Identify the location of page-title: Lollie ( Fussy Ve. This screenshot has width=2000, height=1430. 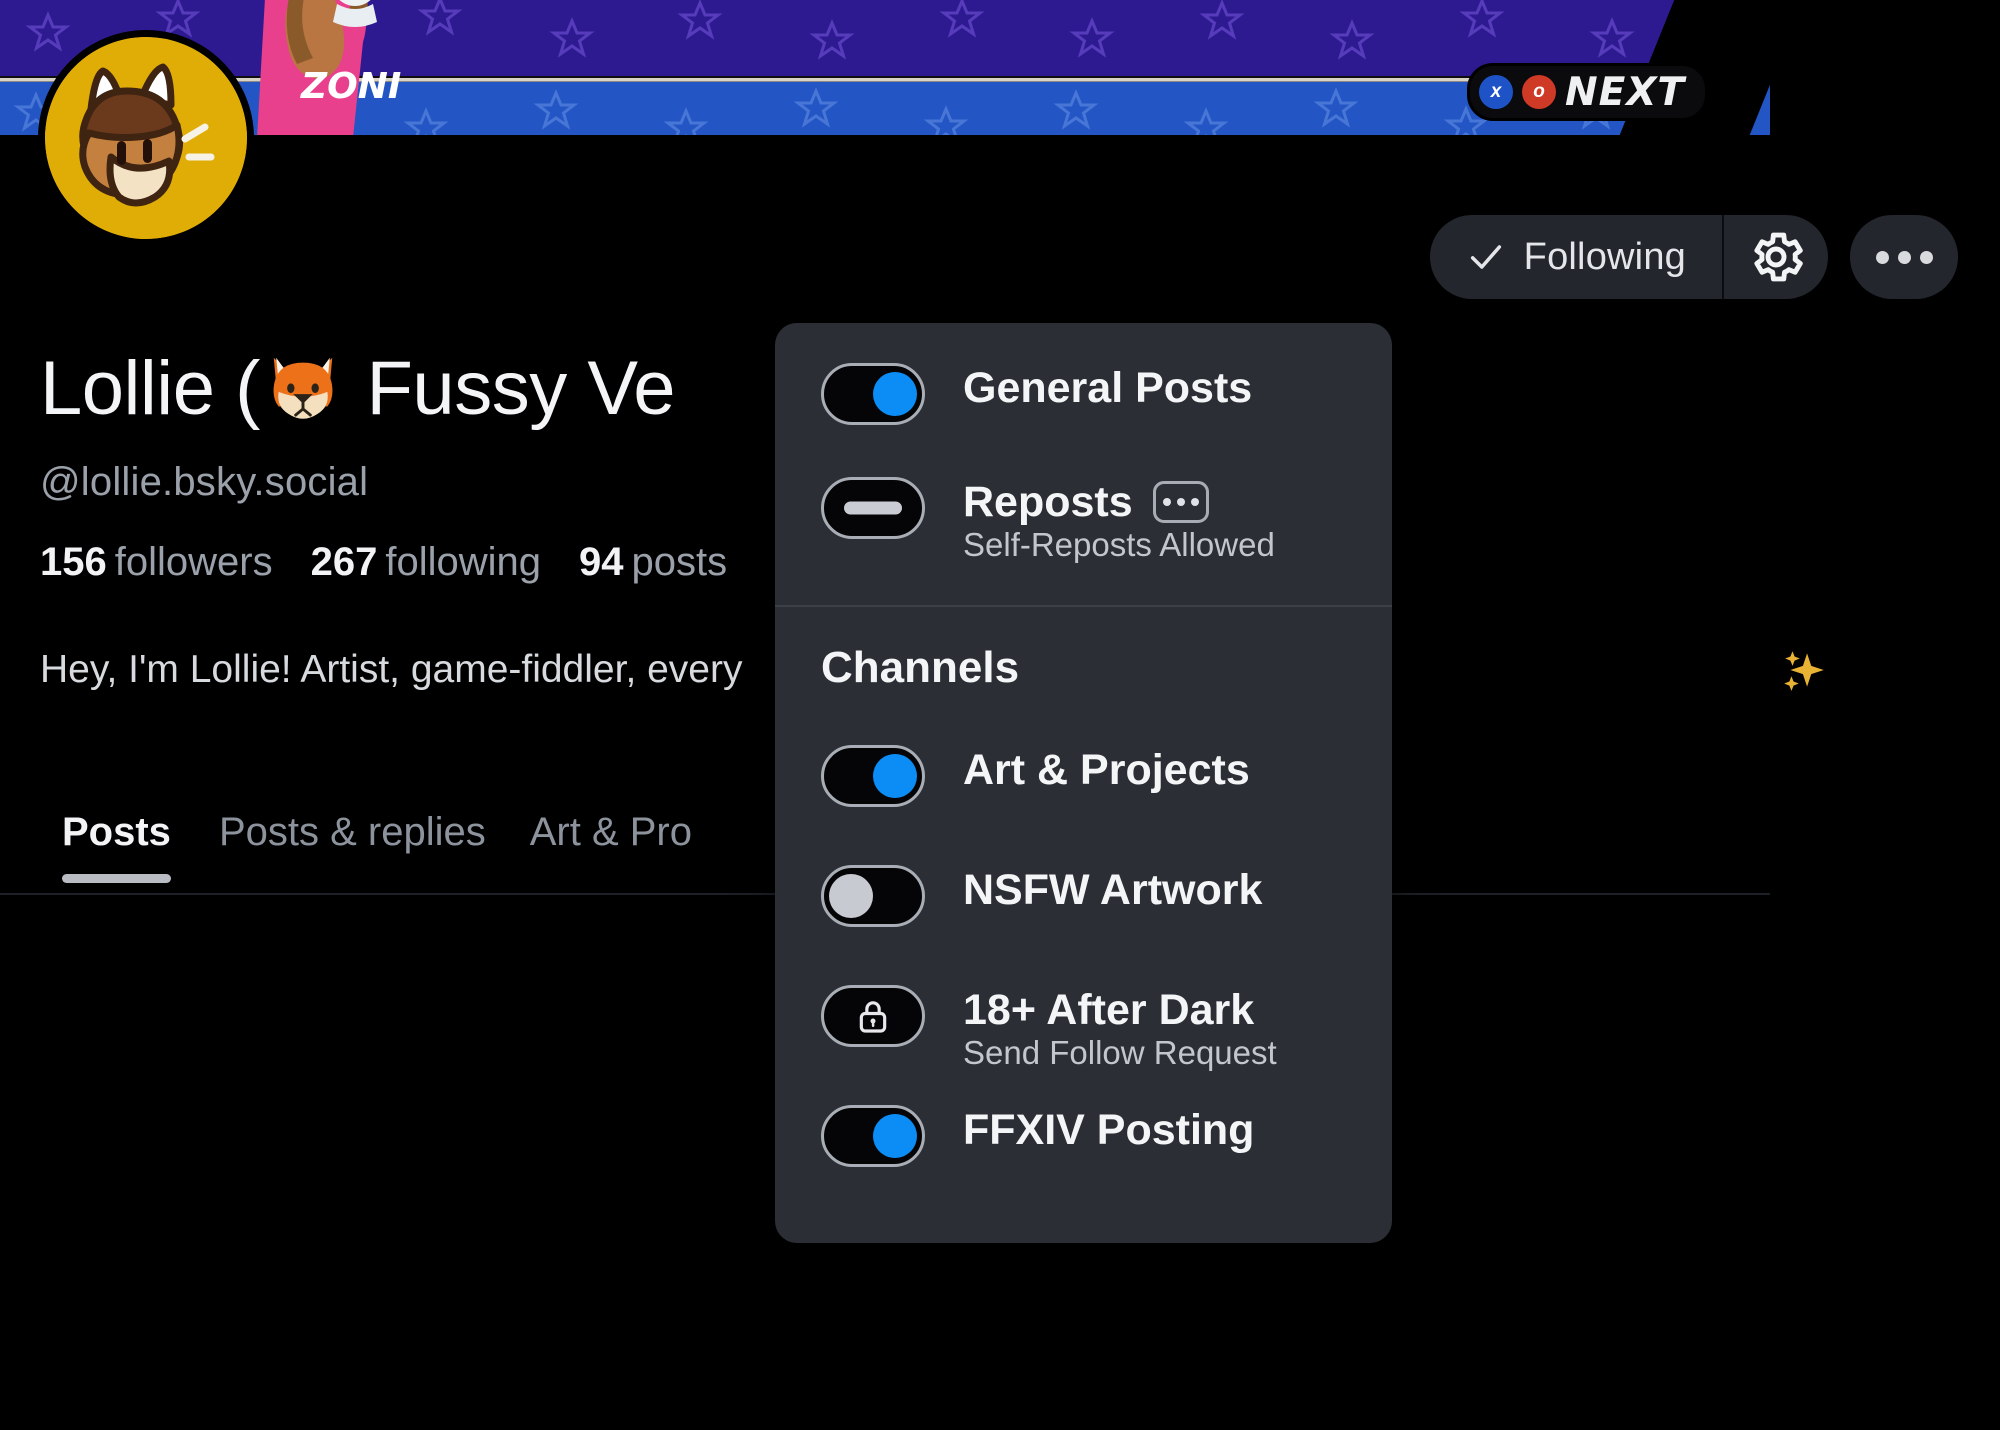
(358, 392).